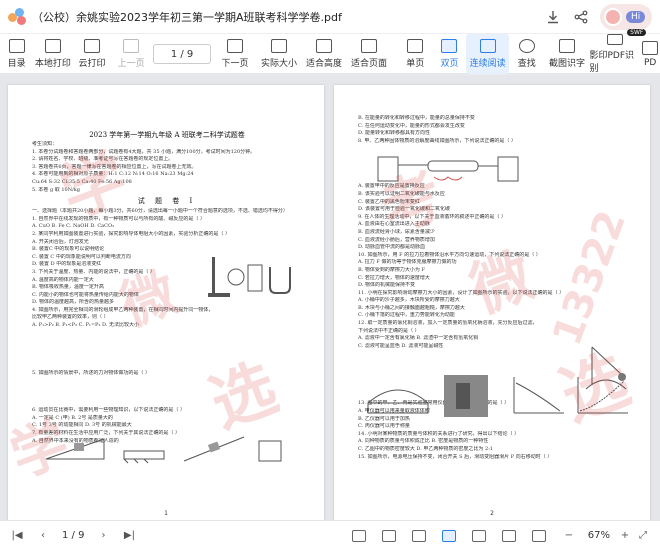 This screenshot has width=660, height=550. What do you see at coordinates (643, 536) in the screenshot?
I see `fullscreen-icon: ⤢` at bounding box center [643, 536].